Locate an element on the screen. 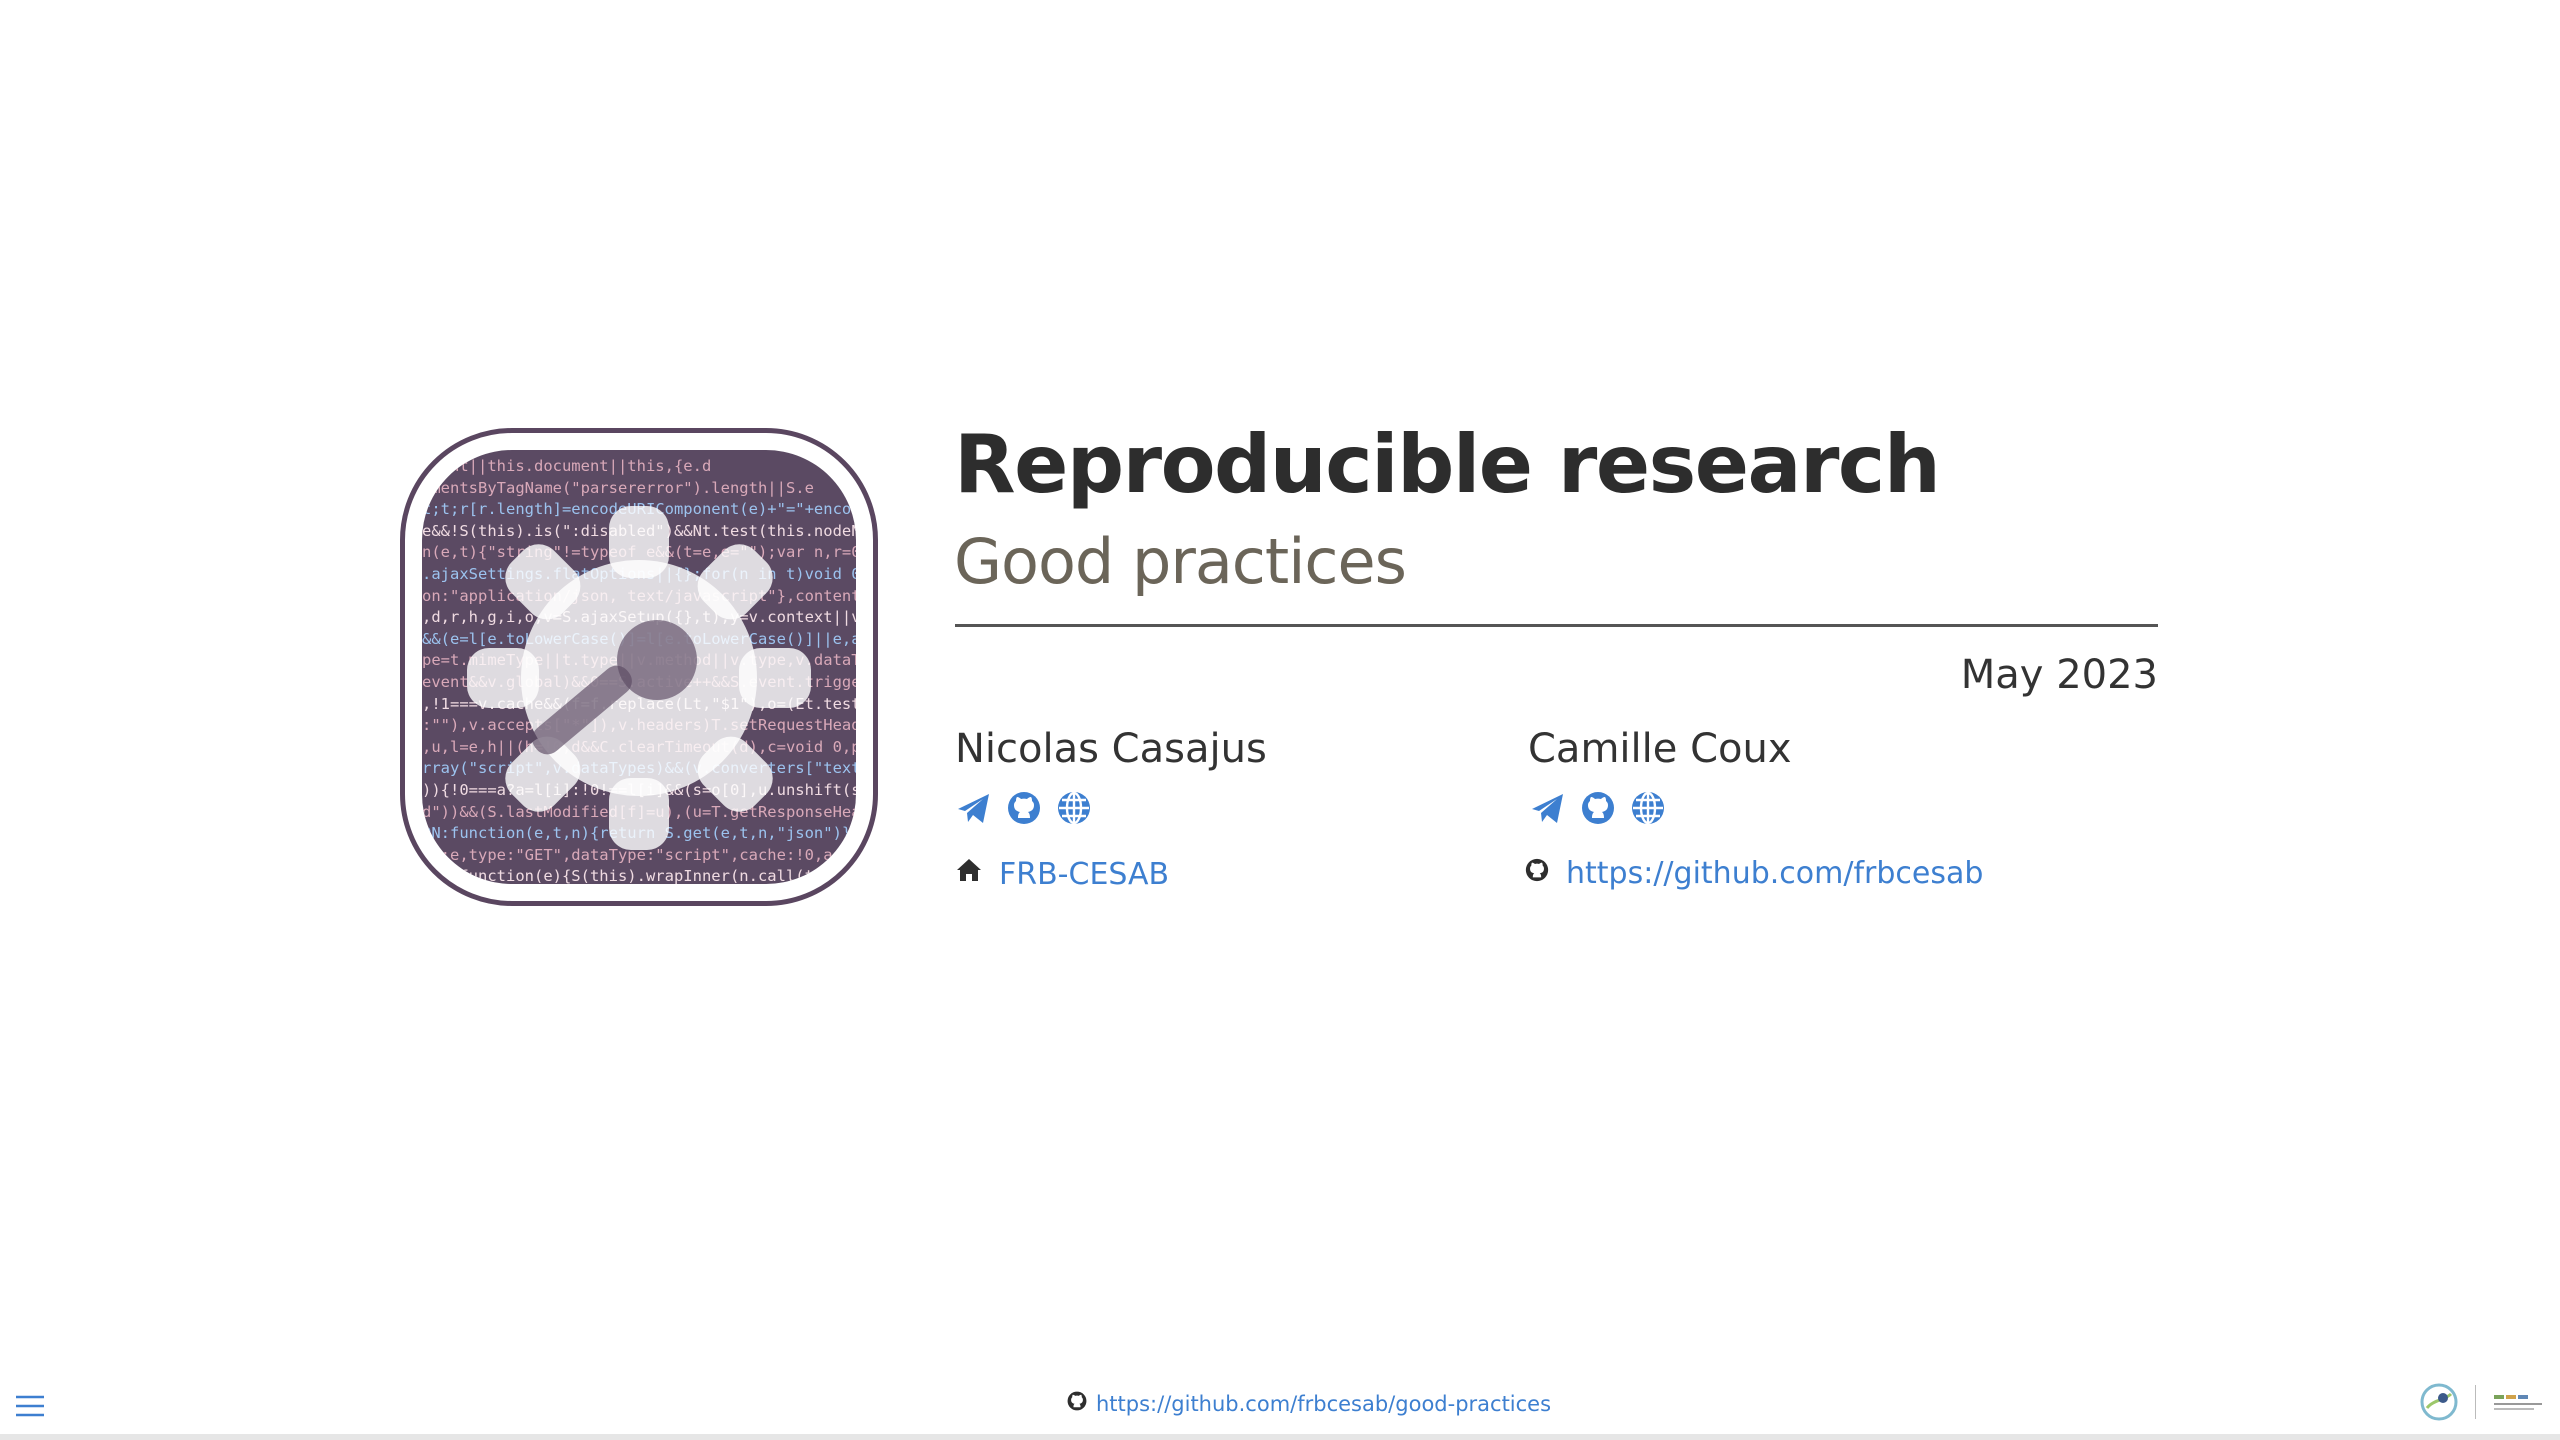  author-name-1: Nicolas Casajus is located at coordinates (1111, 749).